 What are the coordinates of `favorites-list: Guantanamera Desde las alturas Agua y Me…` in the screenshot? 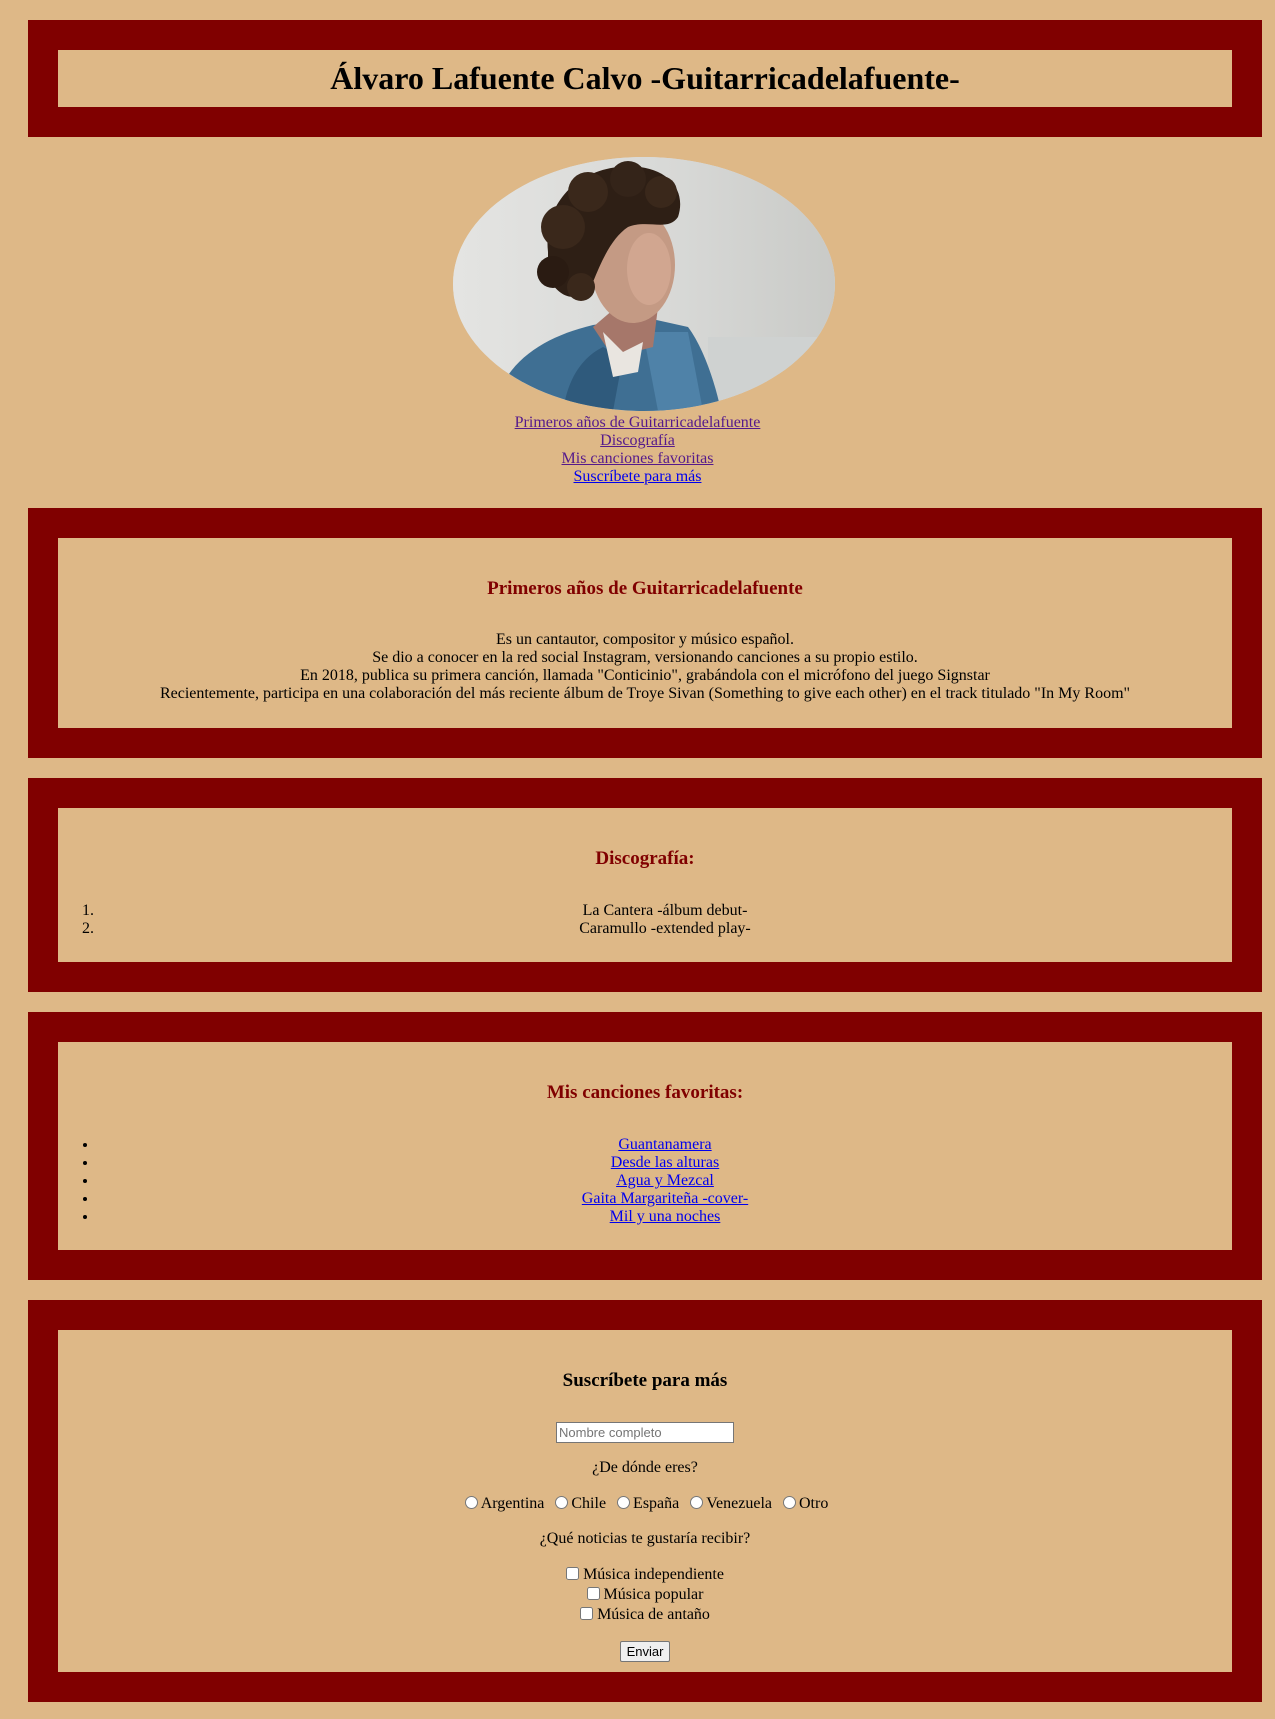 It's located at (645, 1181).